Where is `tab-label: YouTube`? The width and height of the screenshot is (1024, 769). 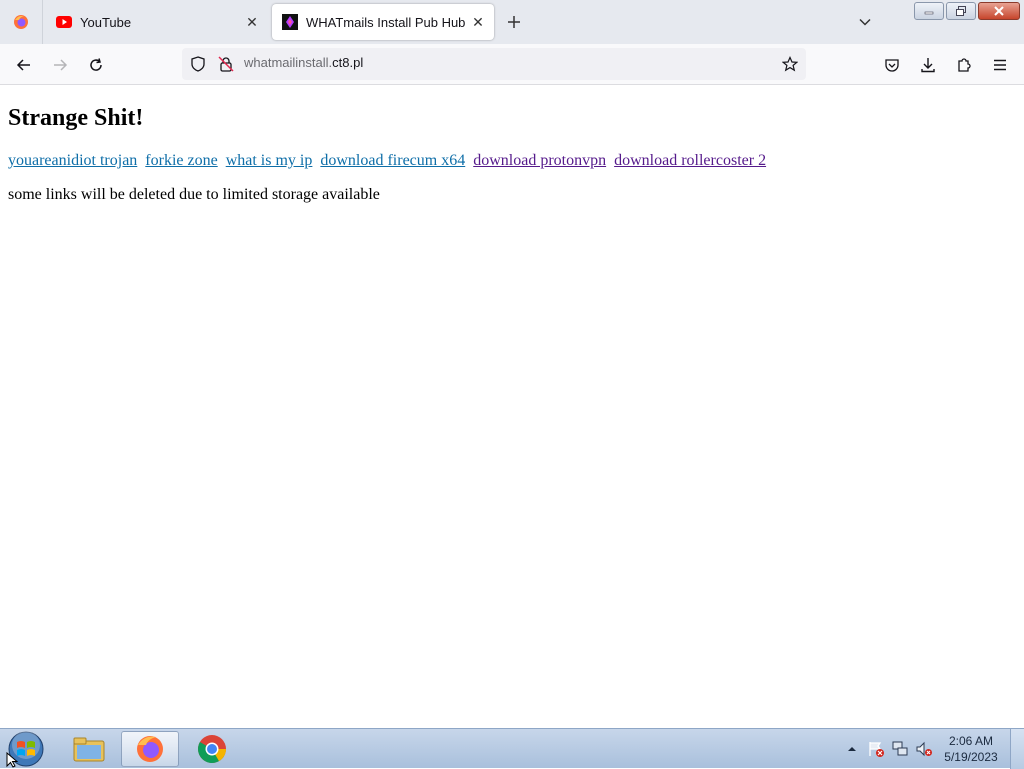 tab-label: YouTube is located at coordinates (106, 22).